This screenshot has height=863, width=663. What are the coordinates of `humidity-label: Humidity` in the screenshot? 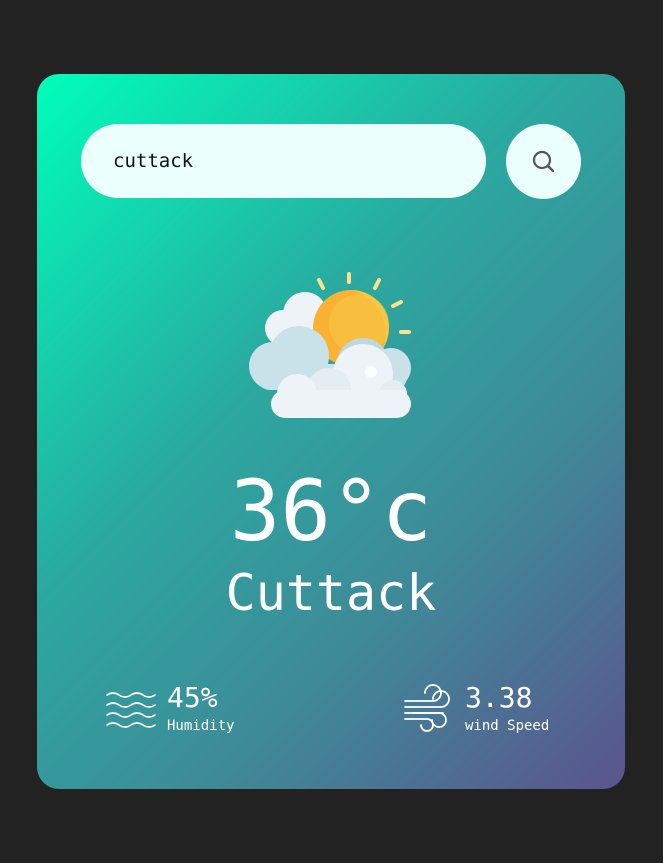 It's located at (201, 726).